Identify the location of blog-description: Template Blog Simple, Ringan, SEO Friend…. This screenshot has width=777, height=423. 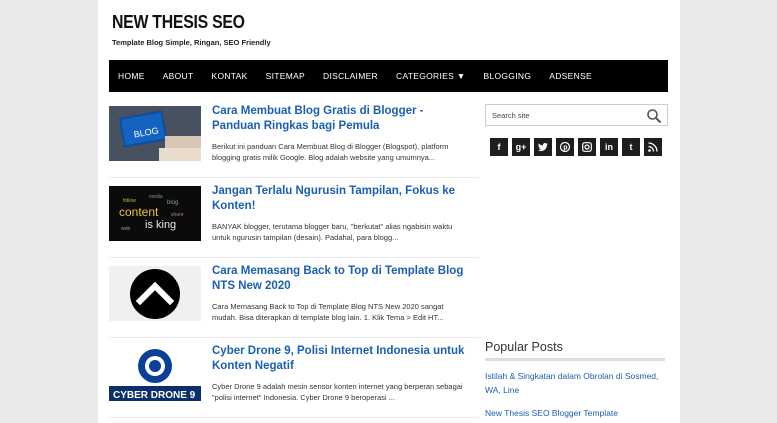
(191, 42).